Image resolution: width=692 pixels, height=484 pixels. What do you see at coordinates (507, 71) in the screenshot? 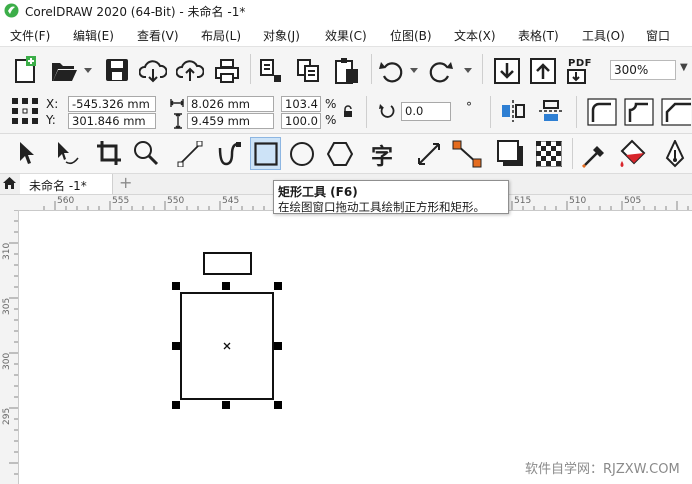
I see `import-arrow-down-icon` at bounding box center [507, 71].